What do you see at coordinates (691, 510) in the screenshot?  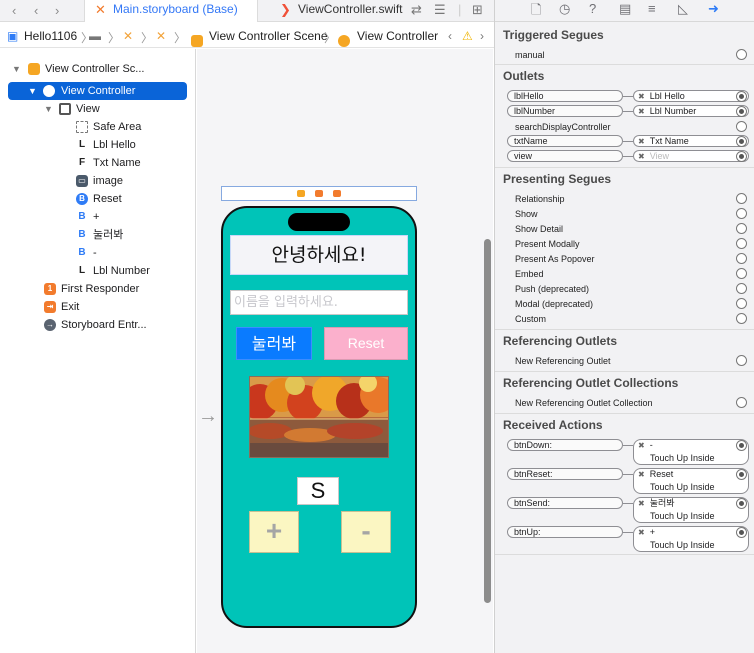 I see `action-target: ✖ 눌러봐 Touch Up Inside` at bounding box center [691, 510].